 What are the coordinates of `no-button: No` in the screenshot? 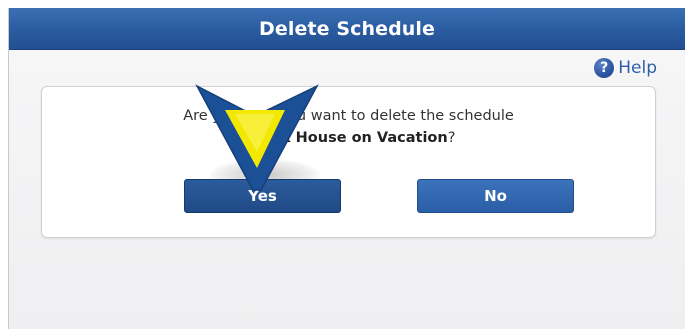 It's located at (495, 196).